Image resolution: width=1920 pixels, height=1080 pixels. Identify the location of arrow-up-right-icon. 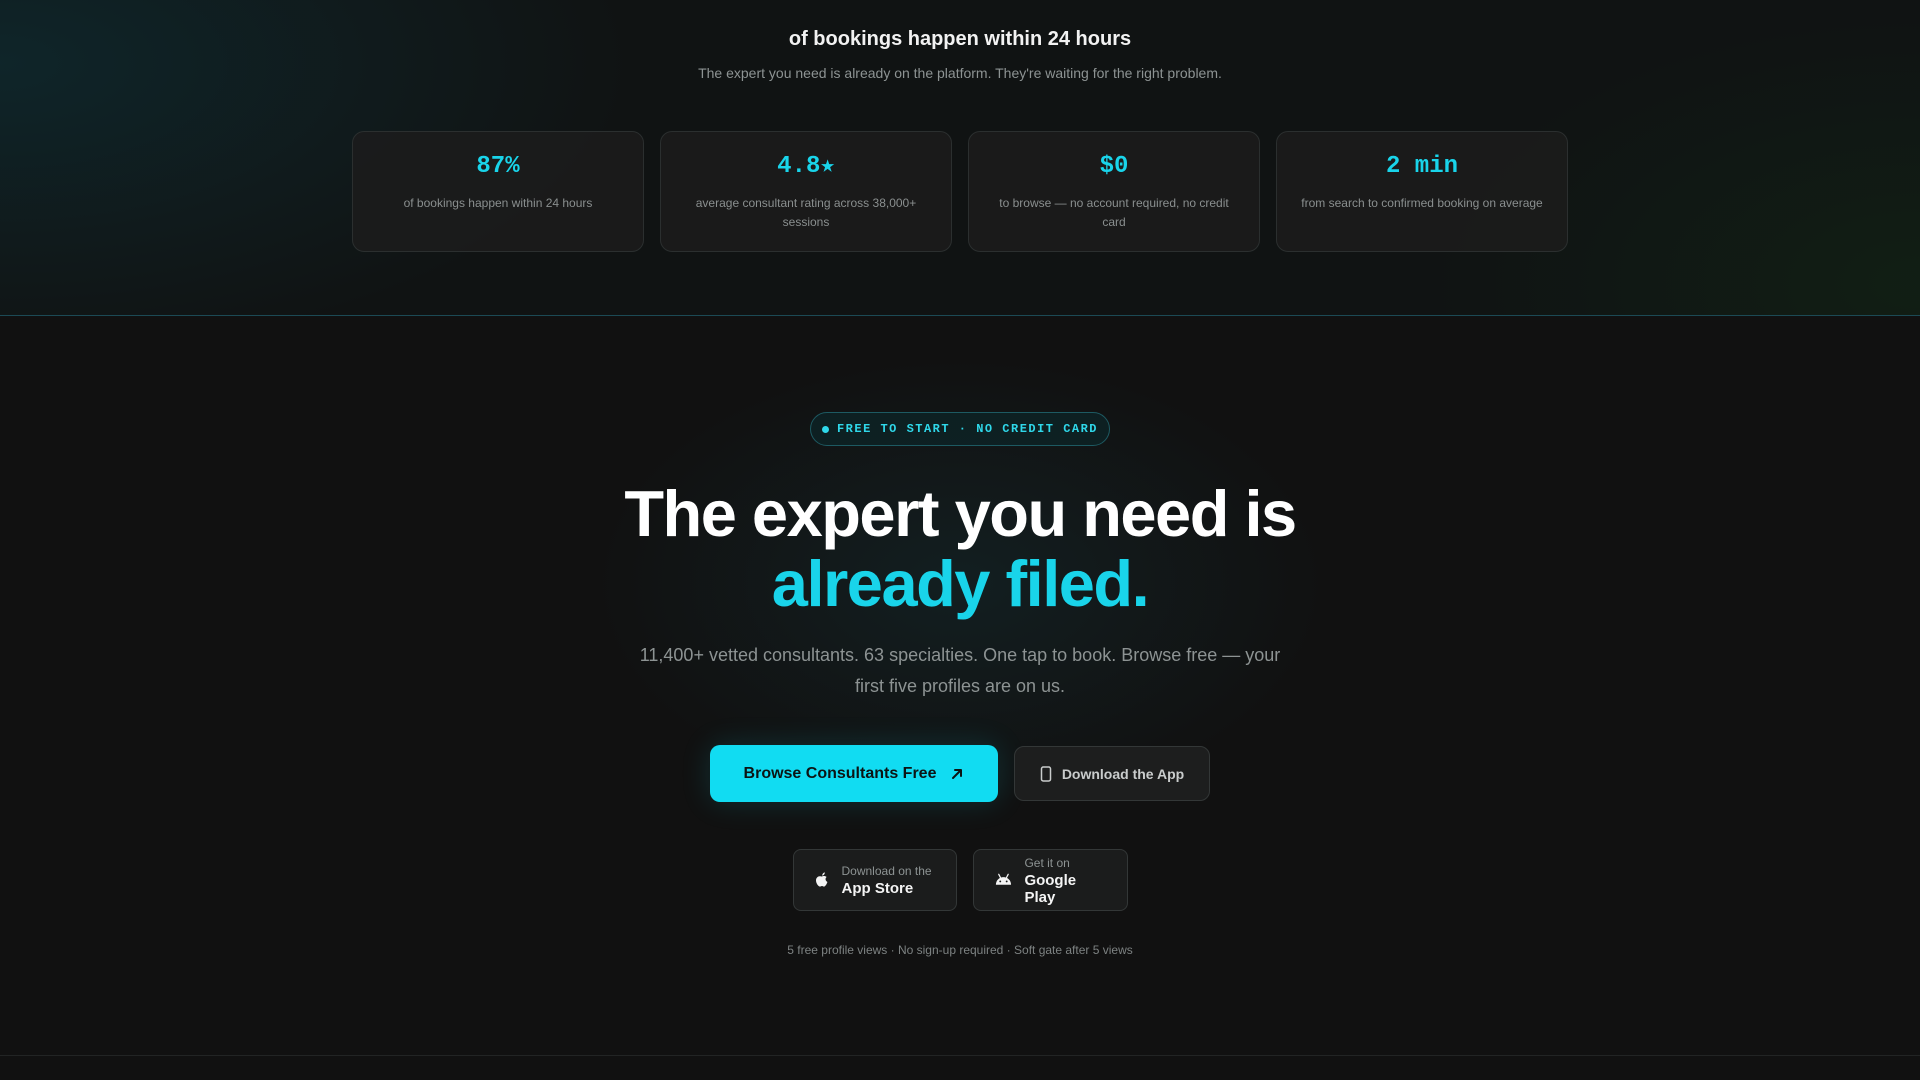
(957, 773).